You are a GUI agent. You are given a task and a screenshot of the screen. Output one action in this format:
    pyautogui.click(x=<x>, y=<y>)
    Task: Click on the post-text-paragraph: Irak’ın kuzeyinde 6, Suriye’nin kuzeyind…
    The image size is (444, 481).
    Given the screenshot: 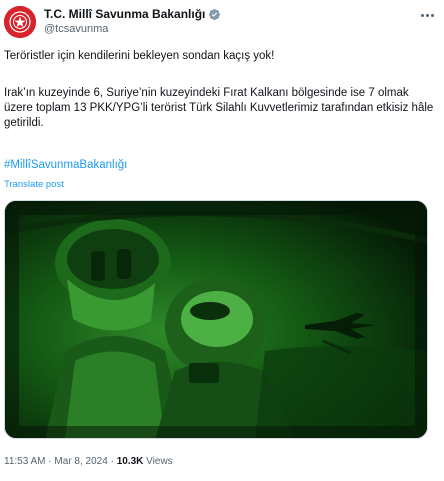 What is the action you would take?
    pyautogui.click(x=219, y=108)
    